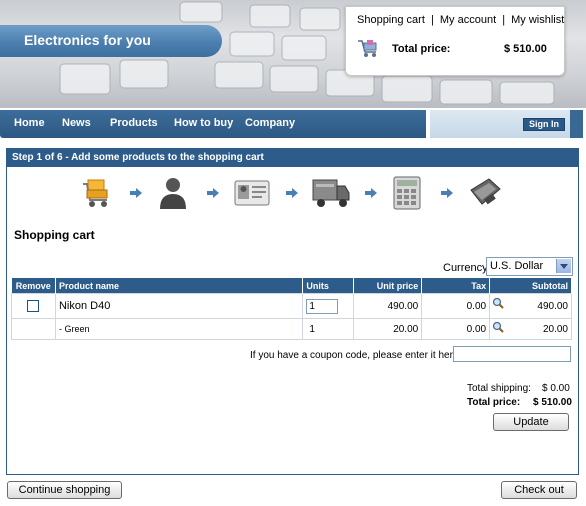 Image resolution: width=586 pixels, height=506 pixels. What do you see at coordinates (525, 49) in the screenshot?
I see `header-total-value: $ 510.00` at bounding box center [525, 49].